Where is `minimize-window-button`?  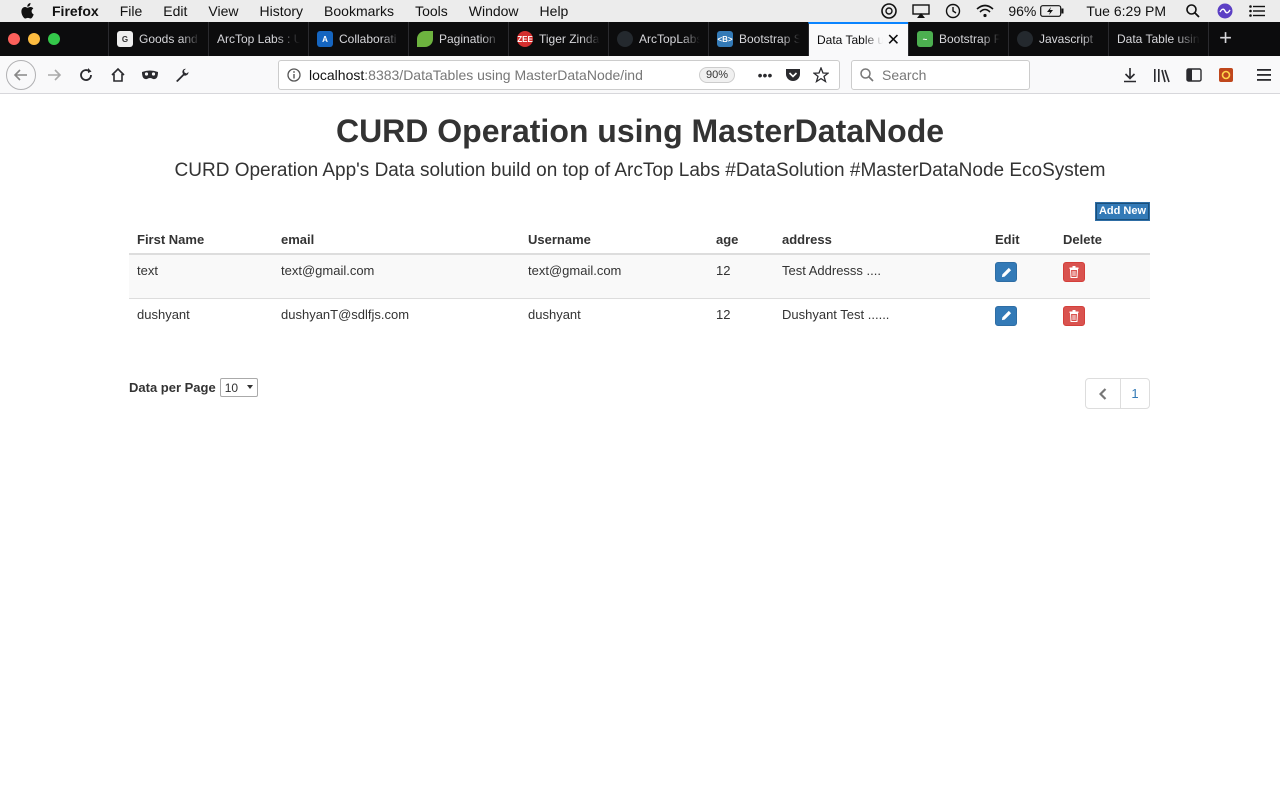 minimize-window-button is located at coordinates (34, 39).